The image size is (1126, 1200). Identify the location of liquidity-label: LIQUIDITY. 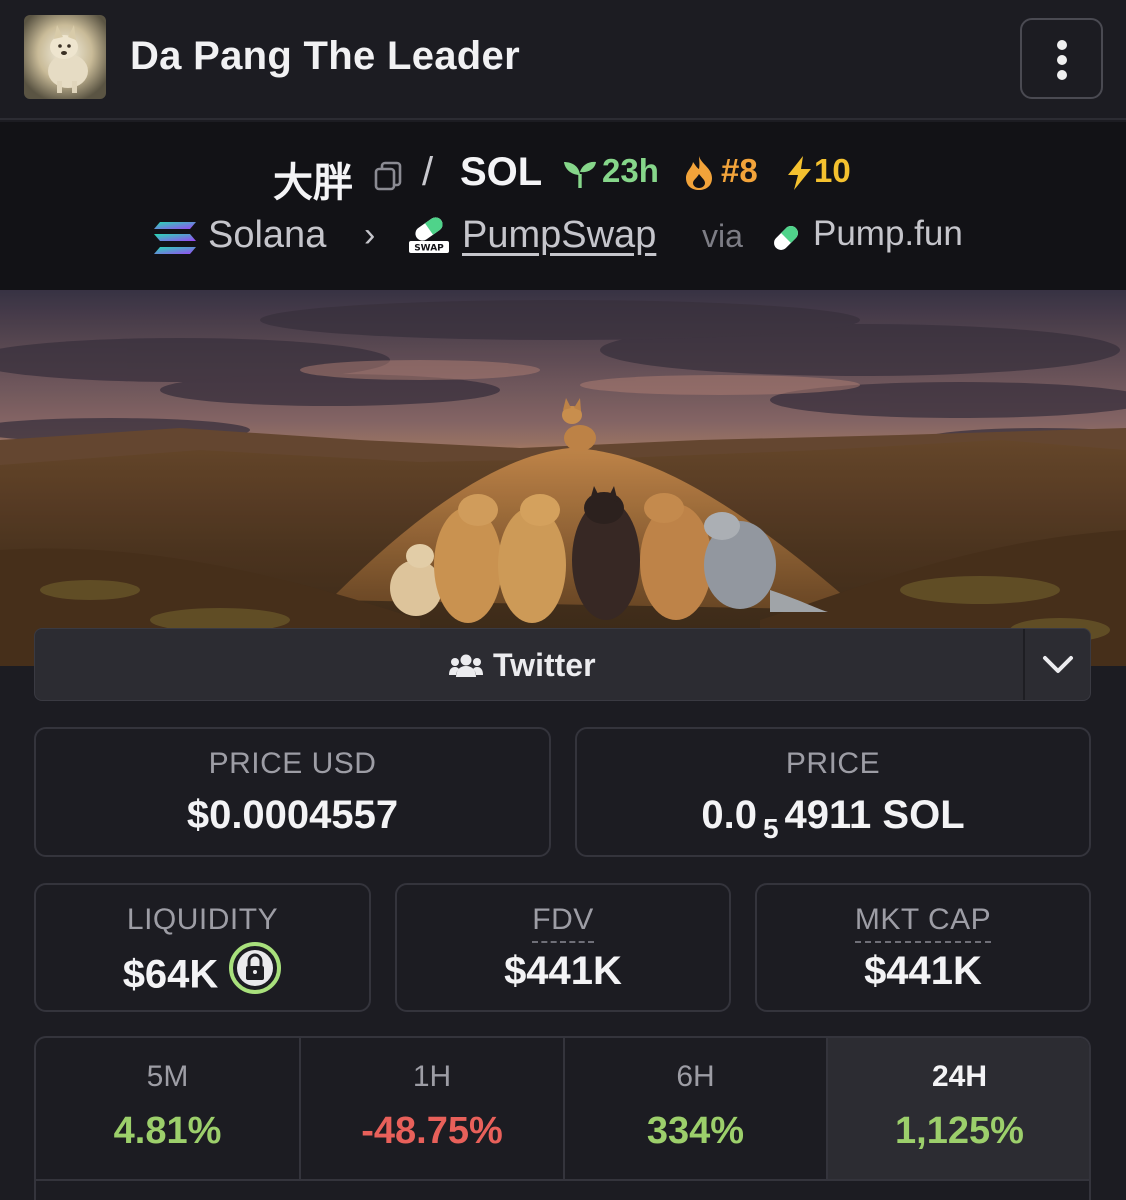
(202, 919).